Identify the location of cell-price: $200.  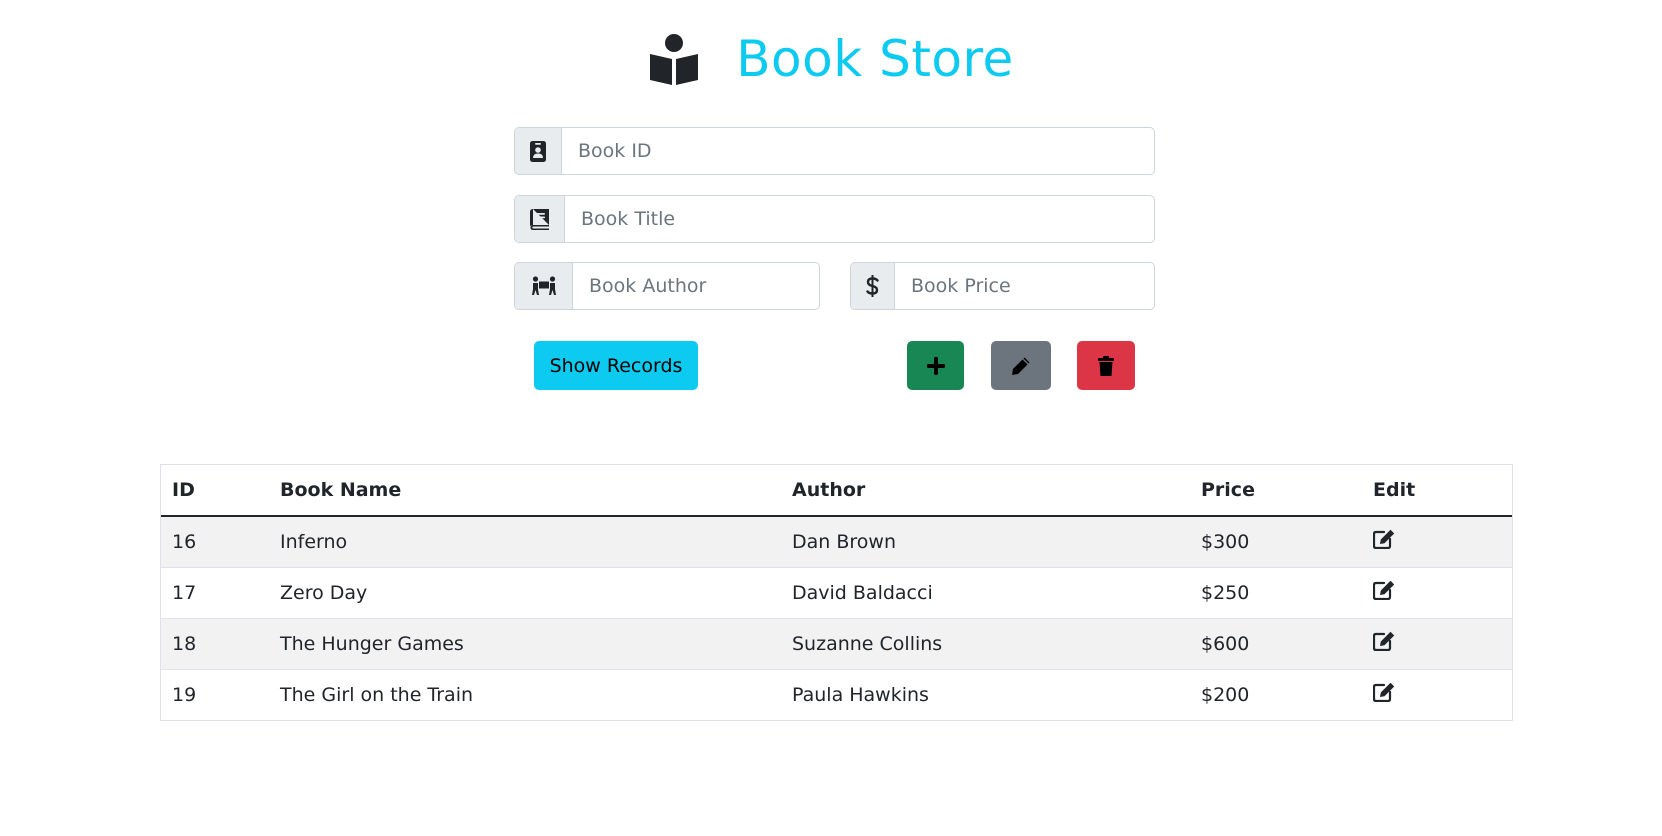
(1276, 694).